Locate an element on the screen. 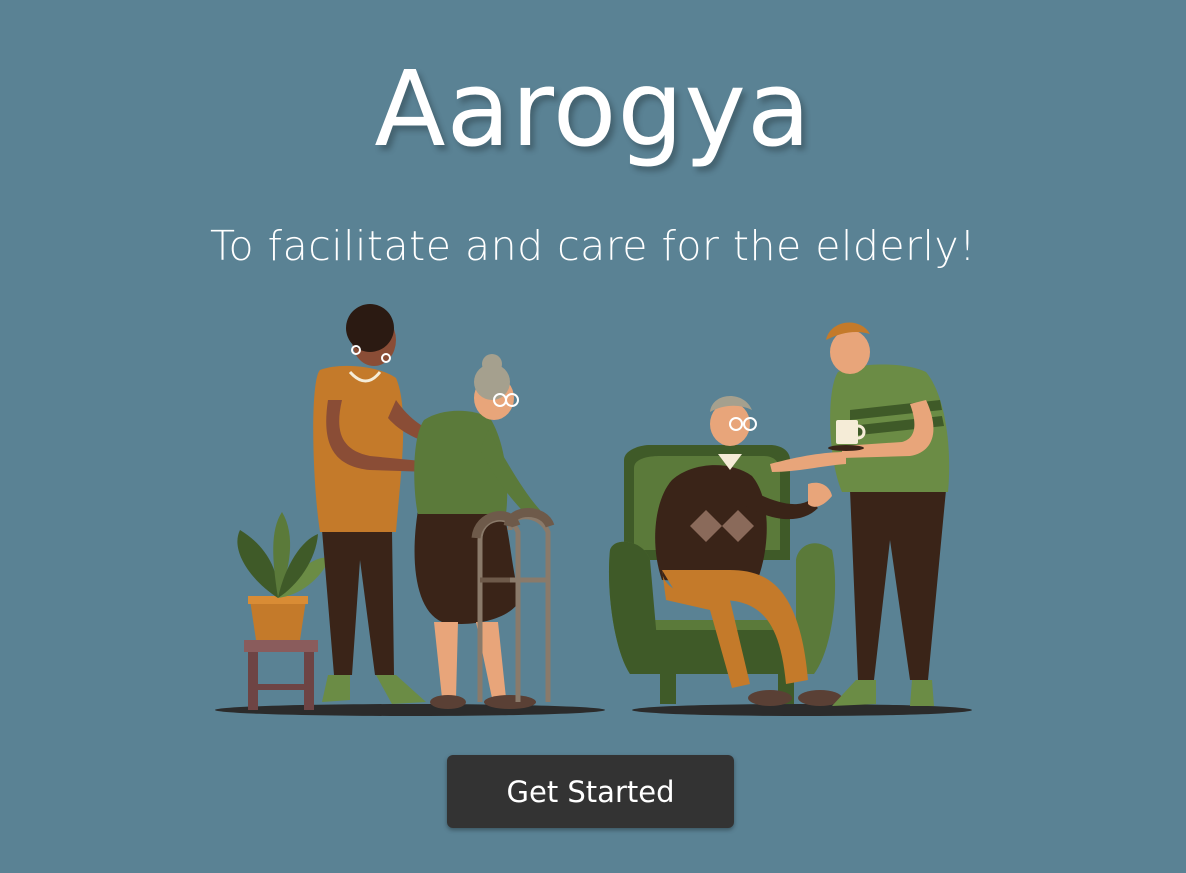 The width and height of the screenshot is (1186, 873). plant-stool-icon is located at coordinates (283, 611).